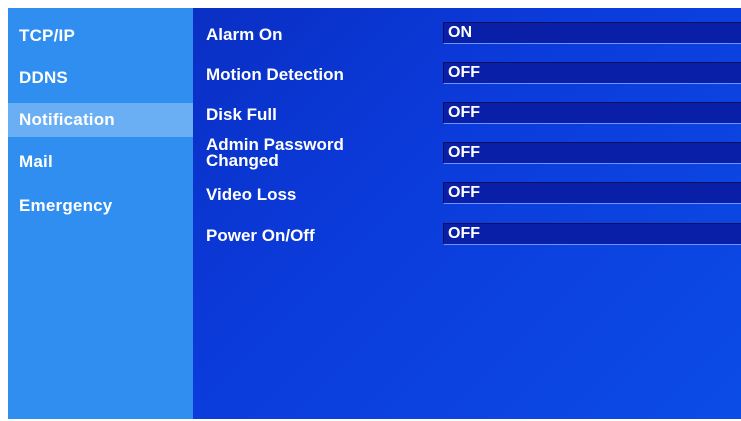 Image resolution: width=741 pixels, height=421 pixels. I want to click on setting-label: Admin Password Changed, so click(275, 153).